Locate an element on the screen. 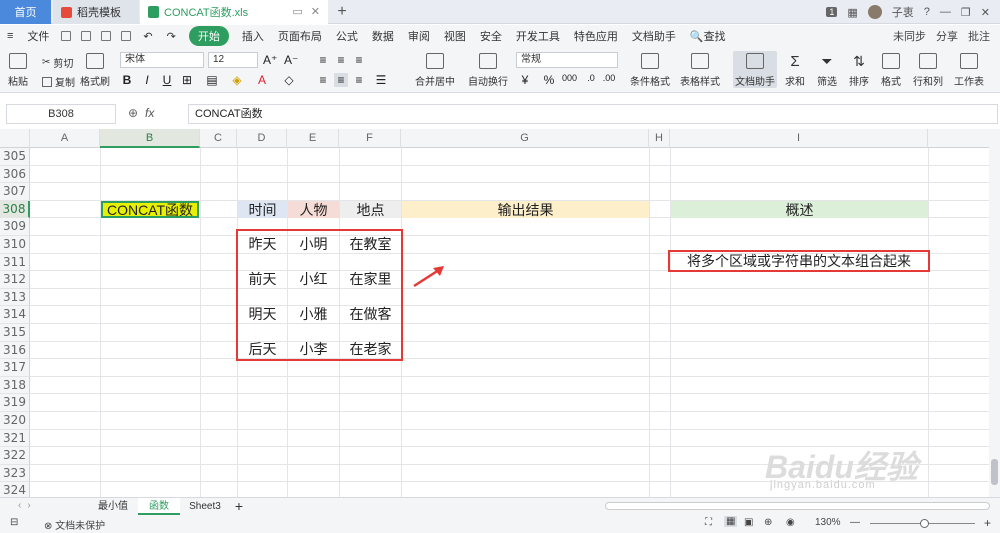 The image size is (1000, 533). menu-formulas: 公式 is located at coordinates (347, 36).